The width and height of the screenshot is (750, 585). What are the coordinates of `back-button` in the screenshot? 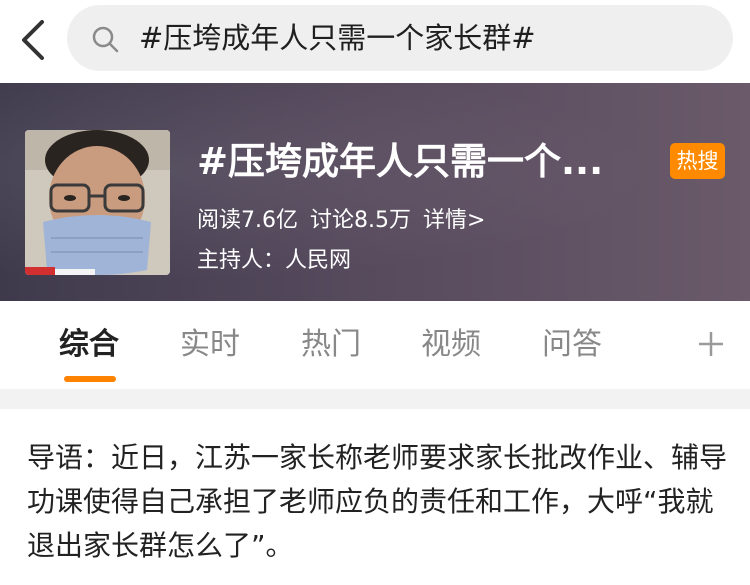 It's located at (34, 40).